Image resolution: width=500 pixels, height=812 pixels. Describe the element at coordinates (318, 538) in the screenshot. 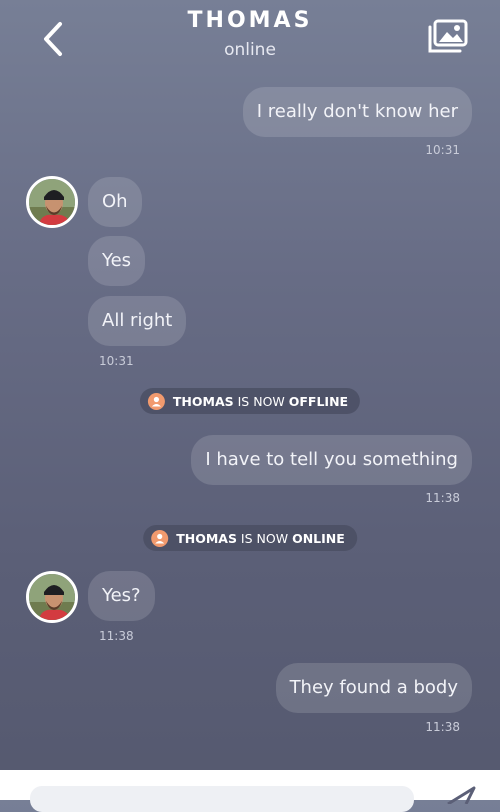

I see `status-notice-state: ONLINE` at that location.